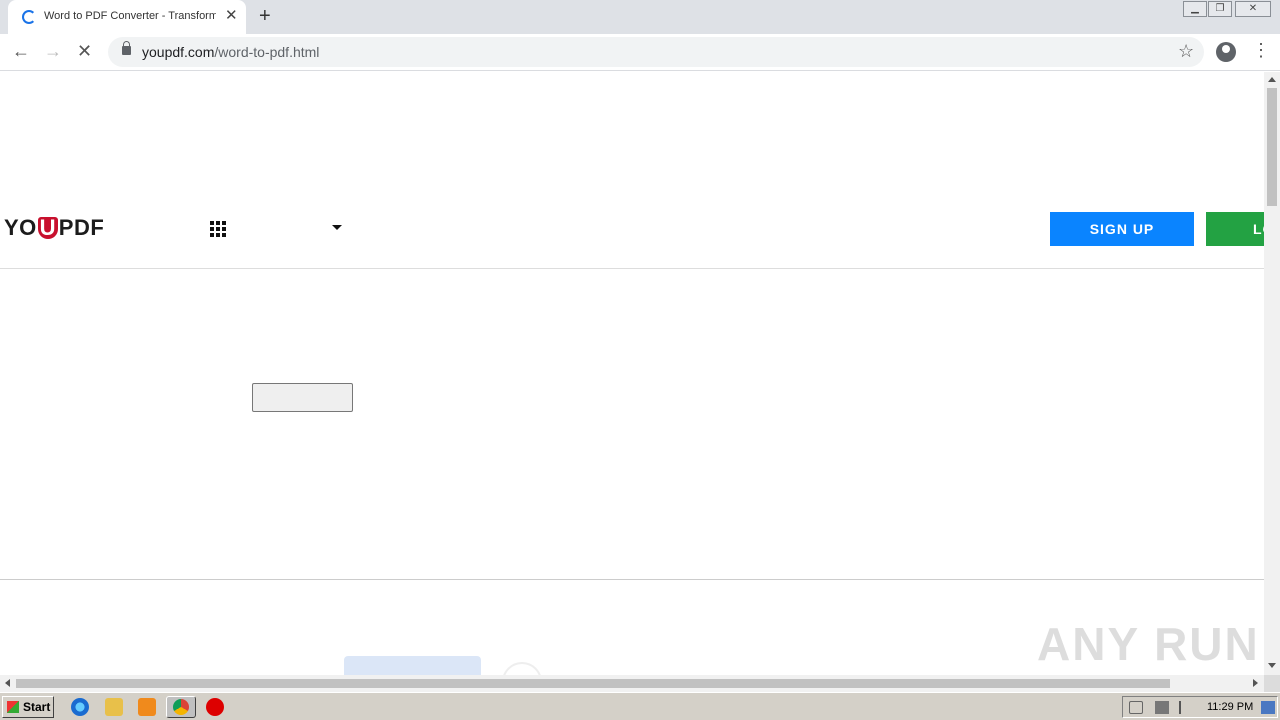 The image size is (1280, 720). What do you see at coordinates (1226, 52) in the screenshot?
I see `profile-avatar-icon` at bounding box center [1226, 52].